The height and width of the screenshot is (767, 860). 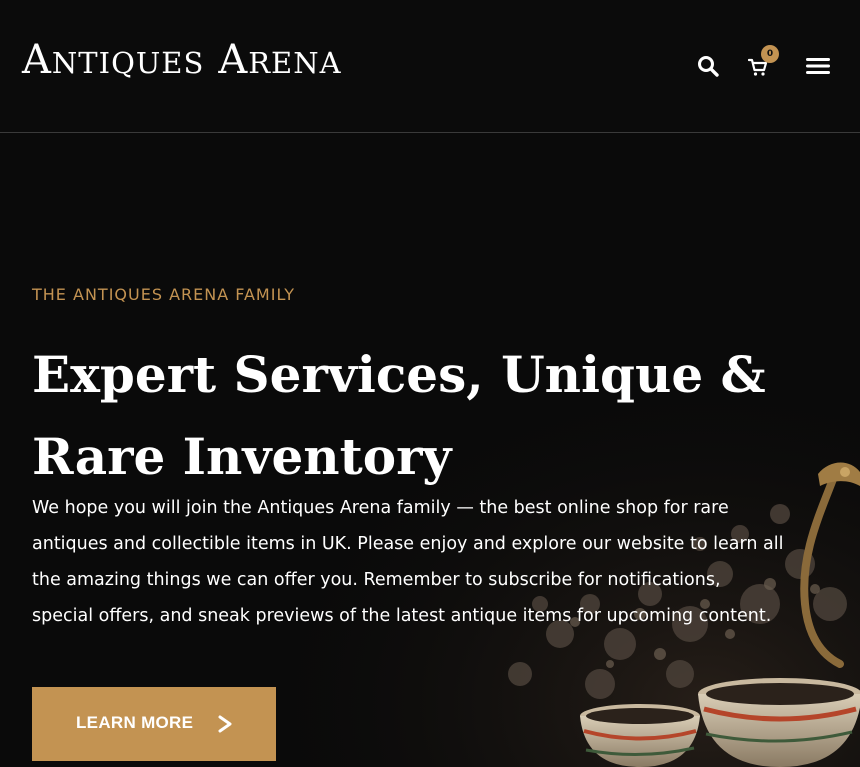 I want to click on site-logo: Antiques Arena, so click(x=182, y=60).